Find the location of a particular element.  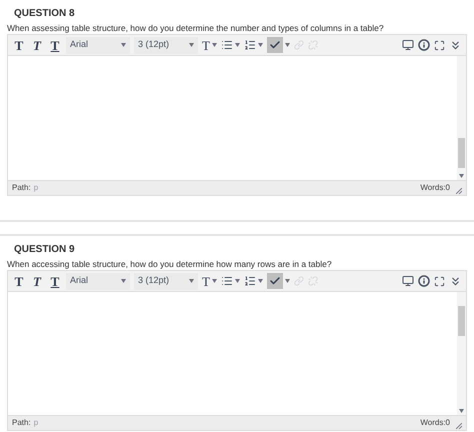

question-title: QUESTION 9 is located at coordinates (44, 250).